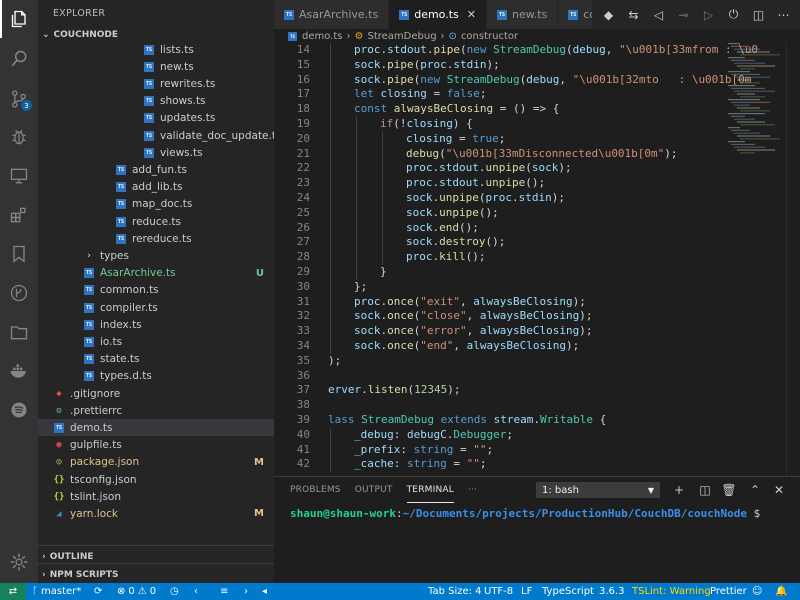 The image size is (800, 600). What do you see at coordinates (489, 36) in the screenshot?
I see `breadcrumb-member: constructor` at bounding box center [489, 36].